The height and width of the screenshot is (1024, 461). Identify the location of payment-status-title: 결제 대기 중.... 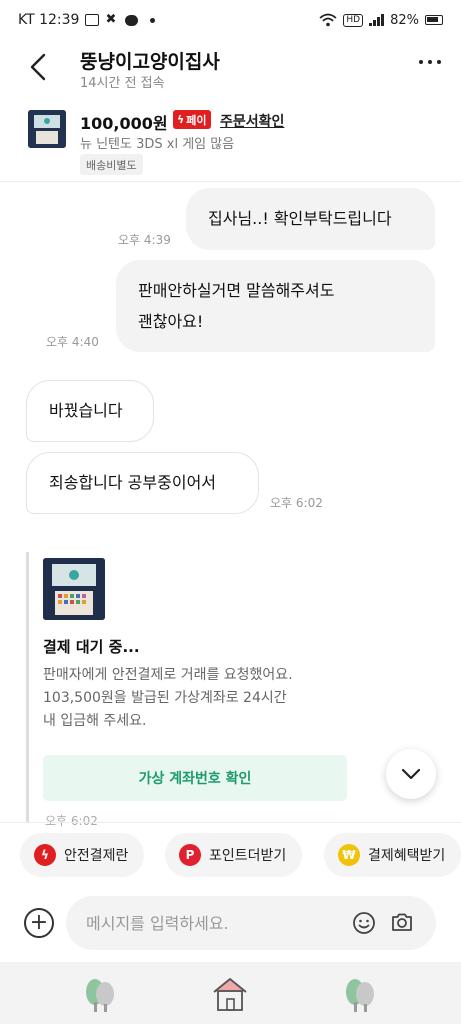
(91, 647).